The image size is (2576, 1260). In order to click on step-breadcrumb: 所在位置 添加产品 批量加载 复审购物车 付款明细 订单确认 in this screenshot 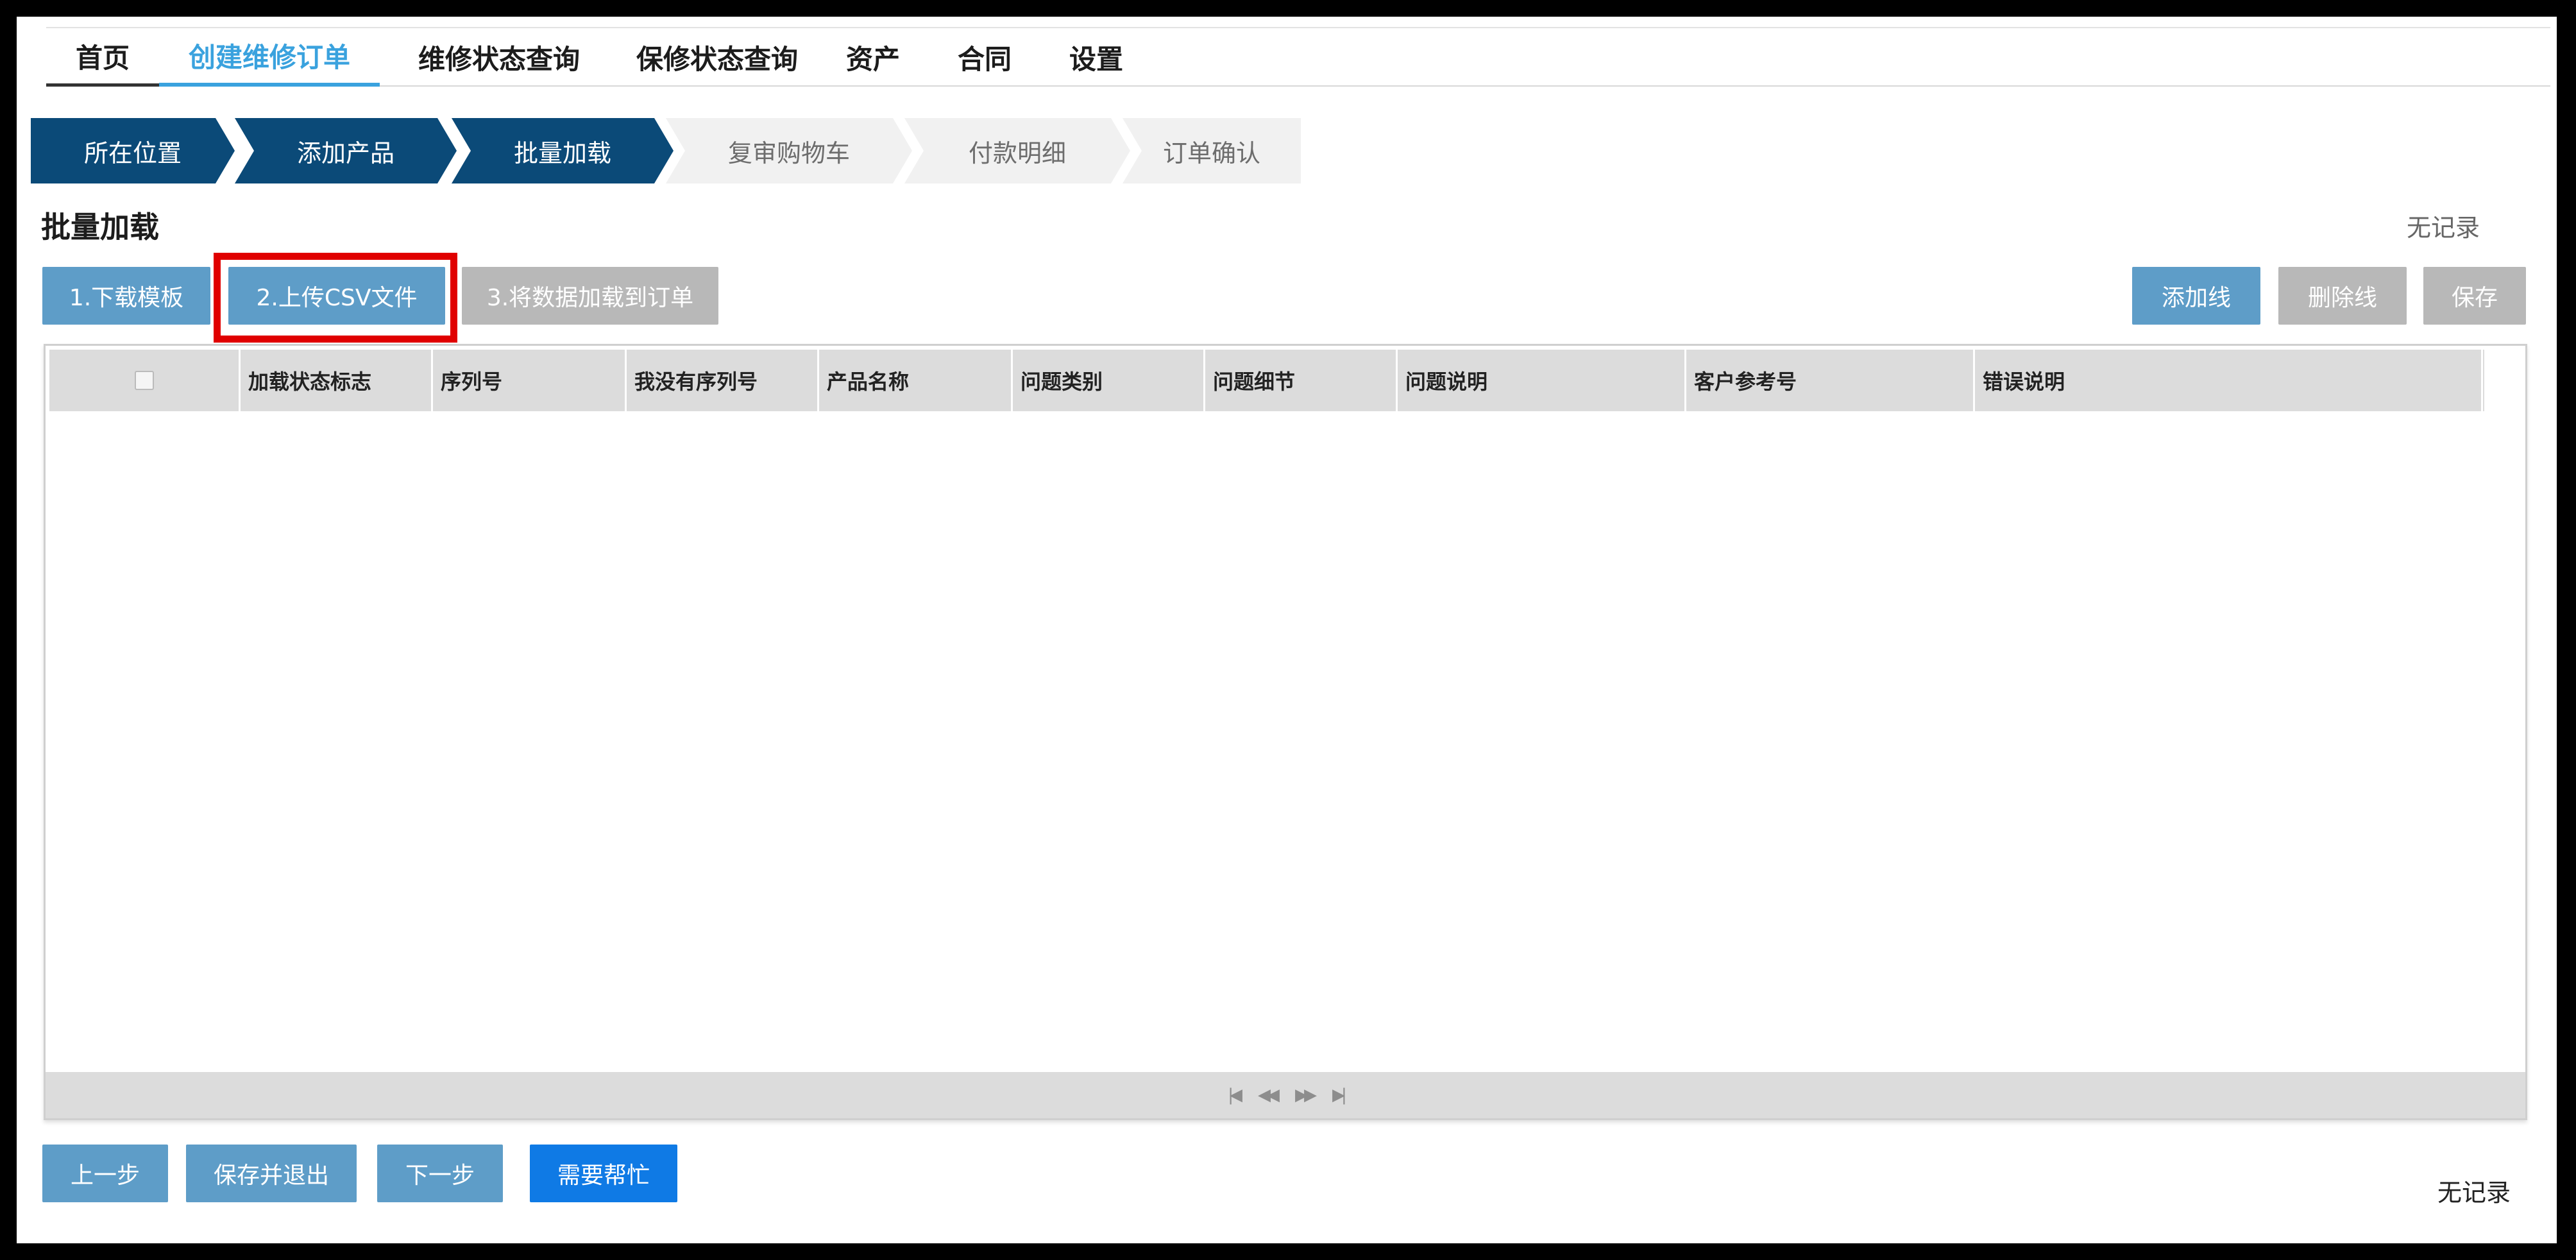, I will do `click(666, 150)`.